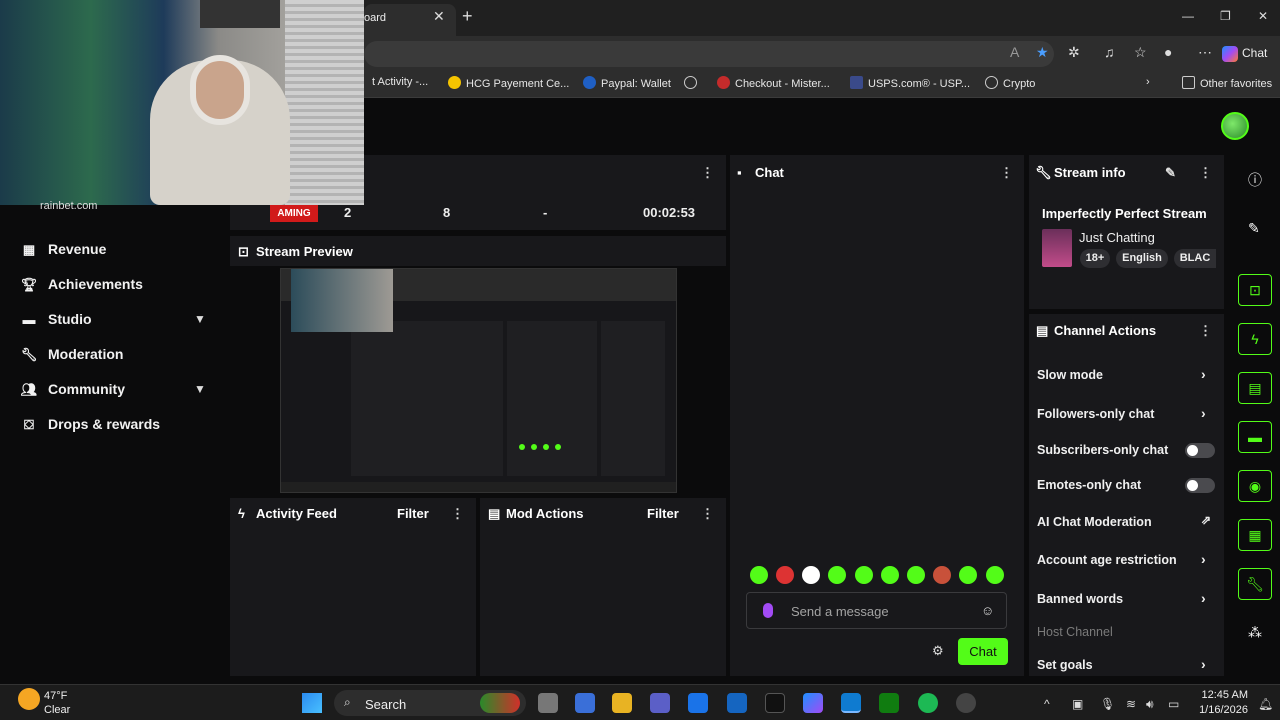  What do you see at coordinates (1205, 173) in the screenshot?
I see `stream-info-menu-icon: ⋮` at bounding box center [1205, 173].